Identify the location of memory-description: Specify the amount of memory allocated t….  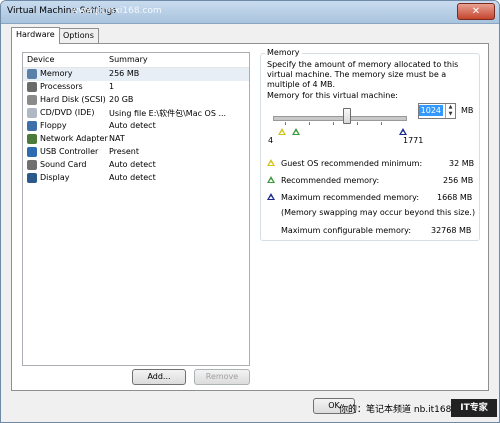
(363, 74).